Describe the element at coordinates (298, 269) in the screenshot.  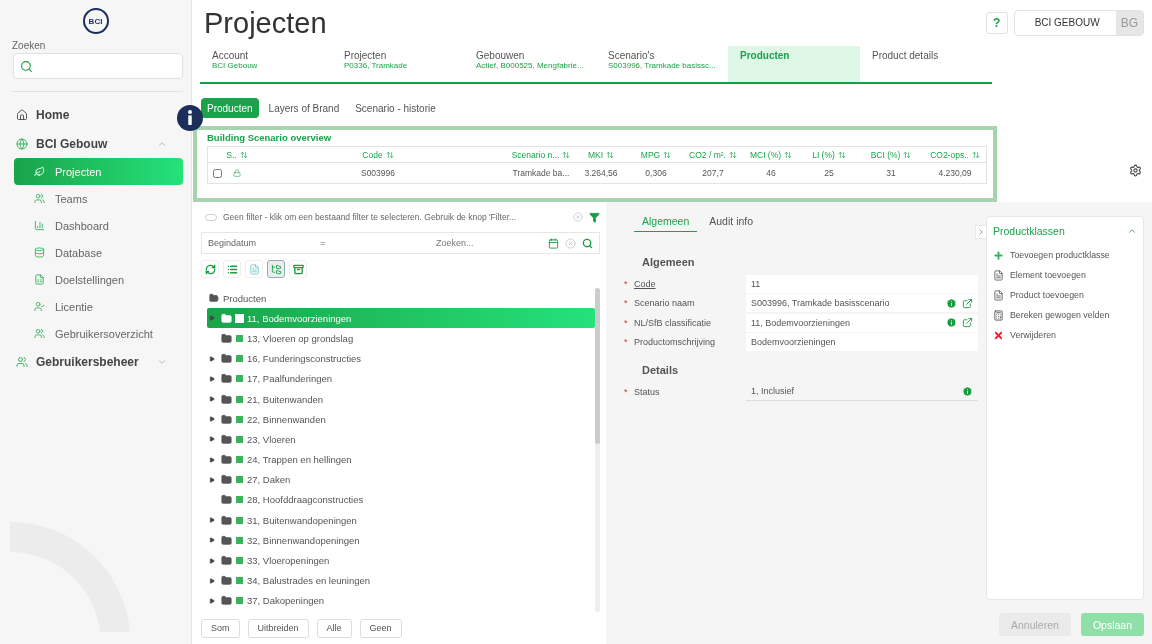
I see `archive-button` at that location.